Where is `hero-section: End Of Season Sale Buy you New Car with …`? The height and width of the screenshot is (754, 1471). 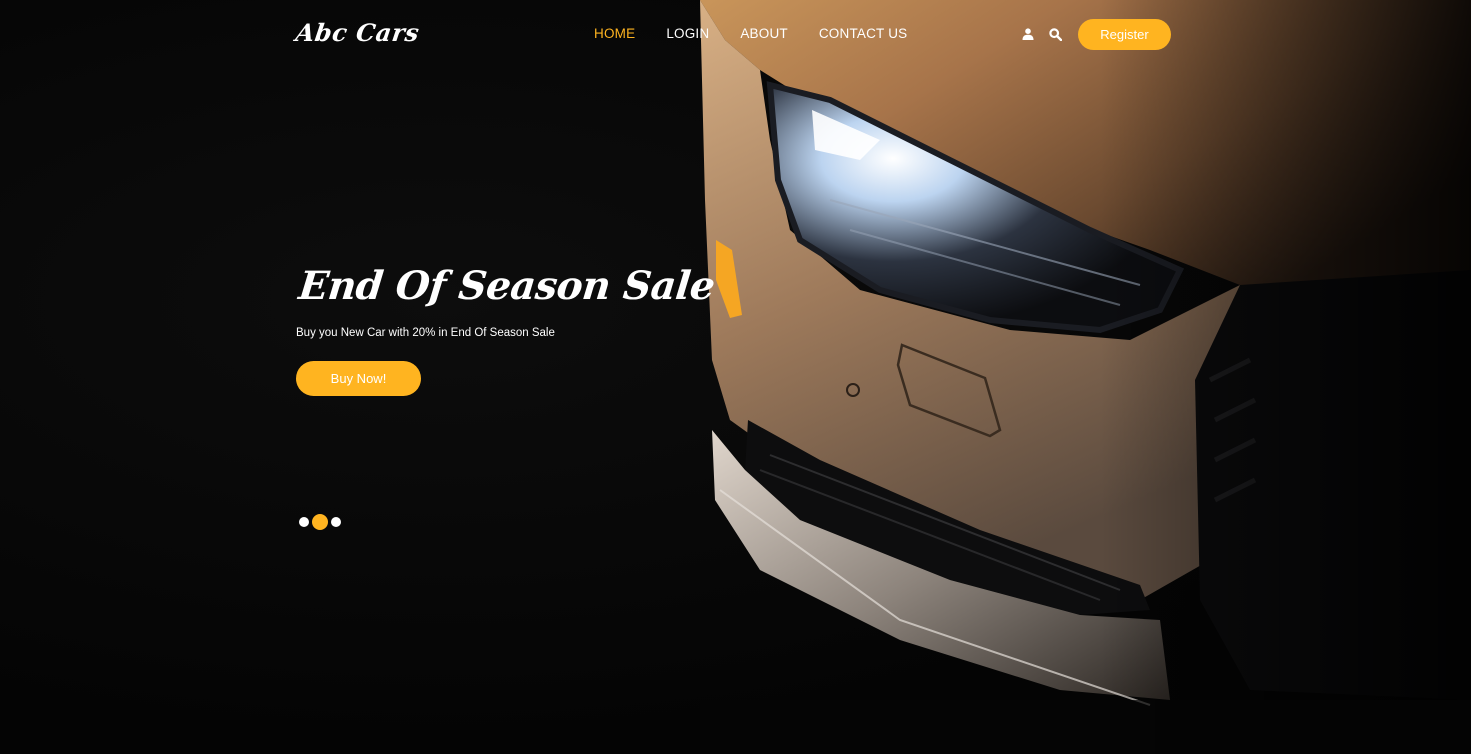 hero-section: End Of Season Sale Buy you New Car with … is located at coordinates (506, 327).